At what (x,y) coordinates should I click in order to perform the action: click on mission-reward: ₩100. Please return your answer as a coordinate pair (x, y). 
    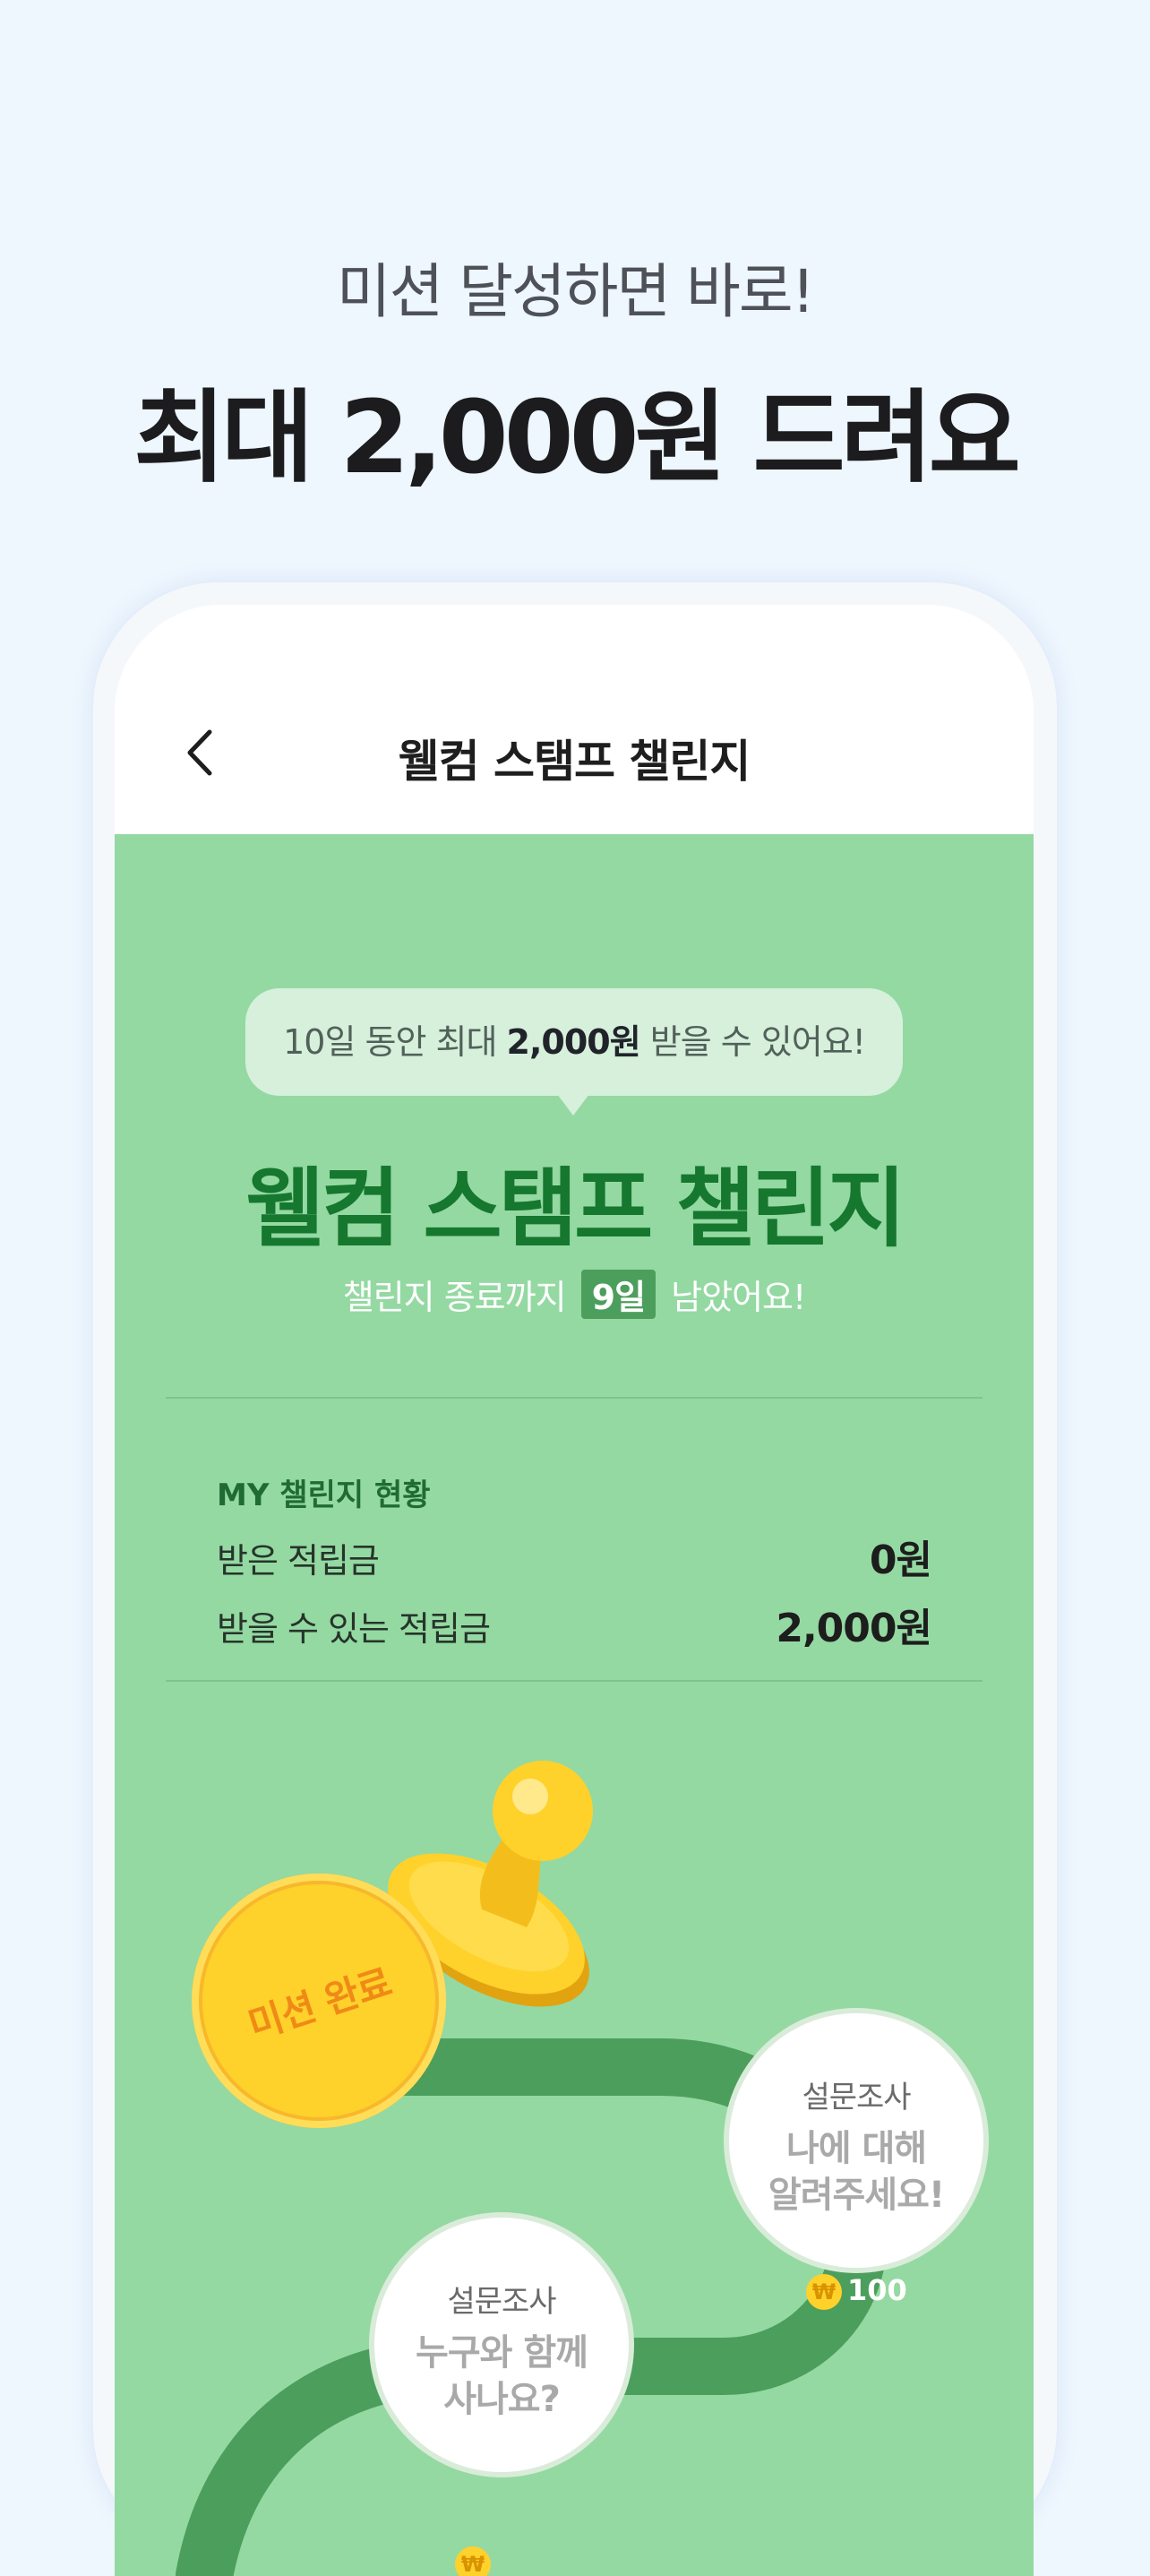
    Looking at the image, I should click on (856, 2291).